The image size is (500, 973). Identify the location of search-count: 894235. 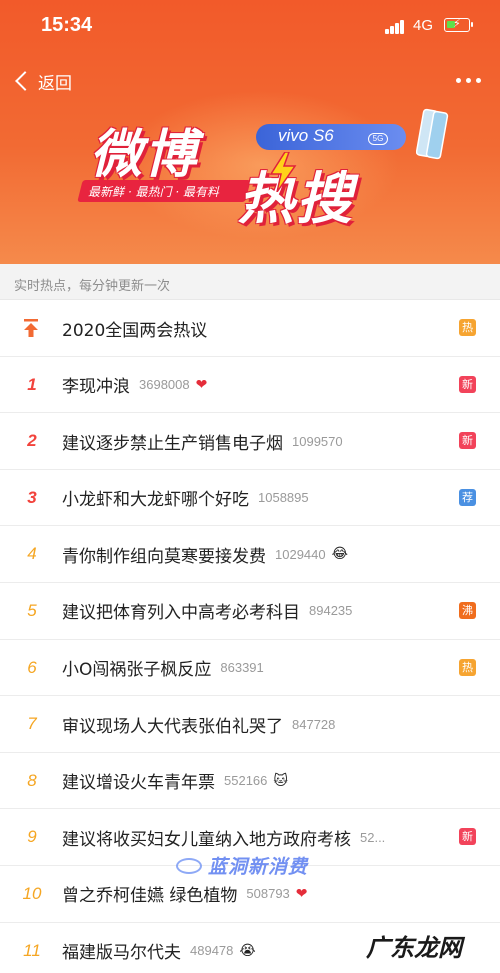
(331, 611).